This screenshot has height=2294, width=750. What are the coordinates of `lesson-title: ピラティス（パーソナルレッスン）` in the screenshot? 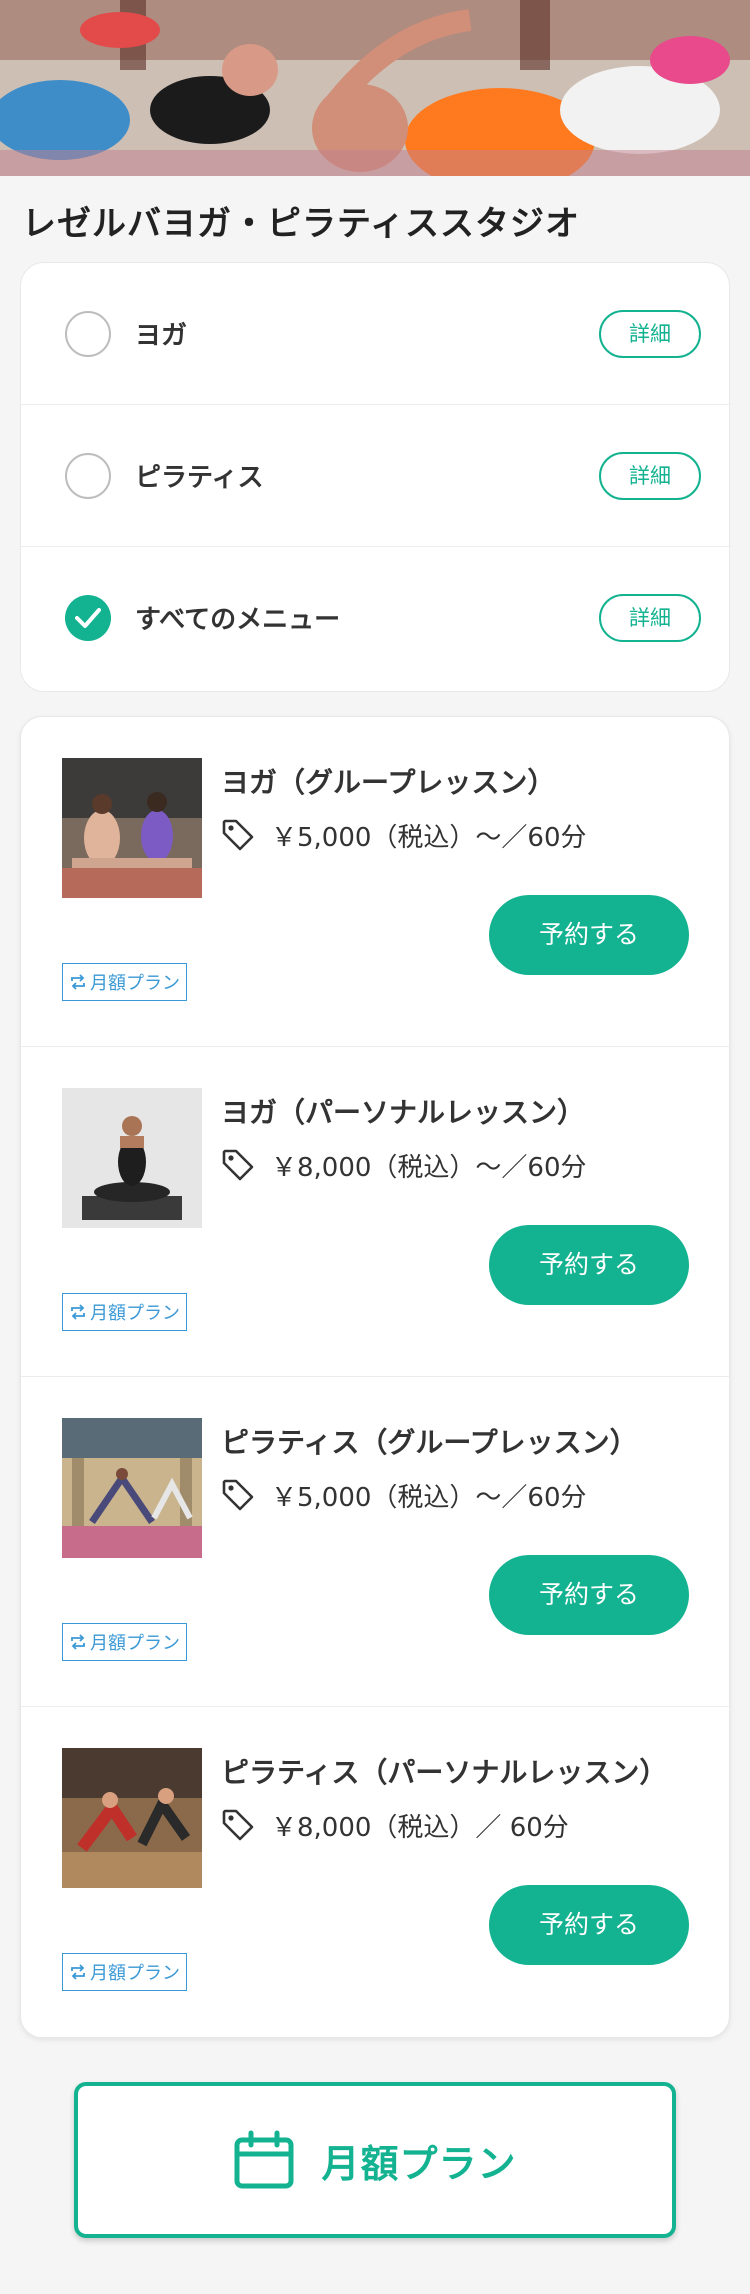 It's located at (444, 1772).